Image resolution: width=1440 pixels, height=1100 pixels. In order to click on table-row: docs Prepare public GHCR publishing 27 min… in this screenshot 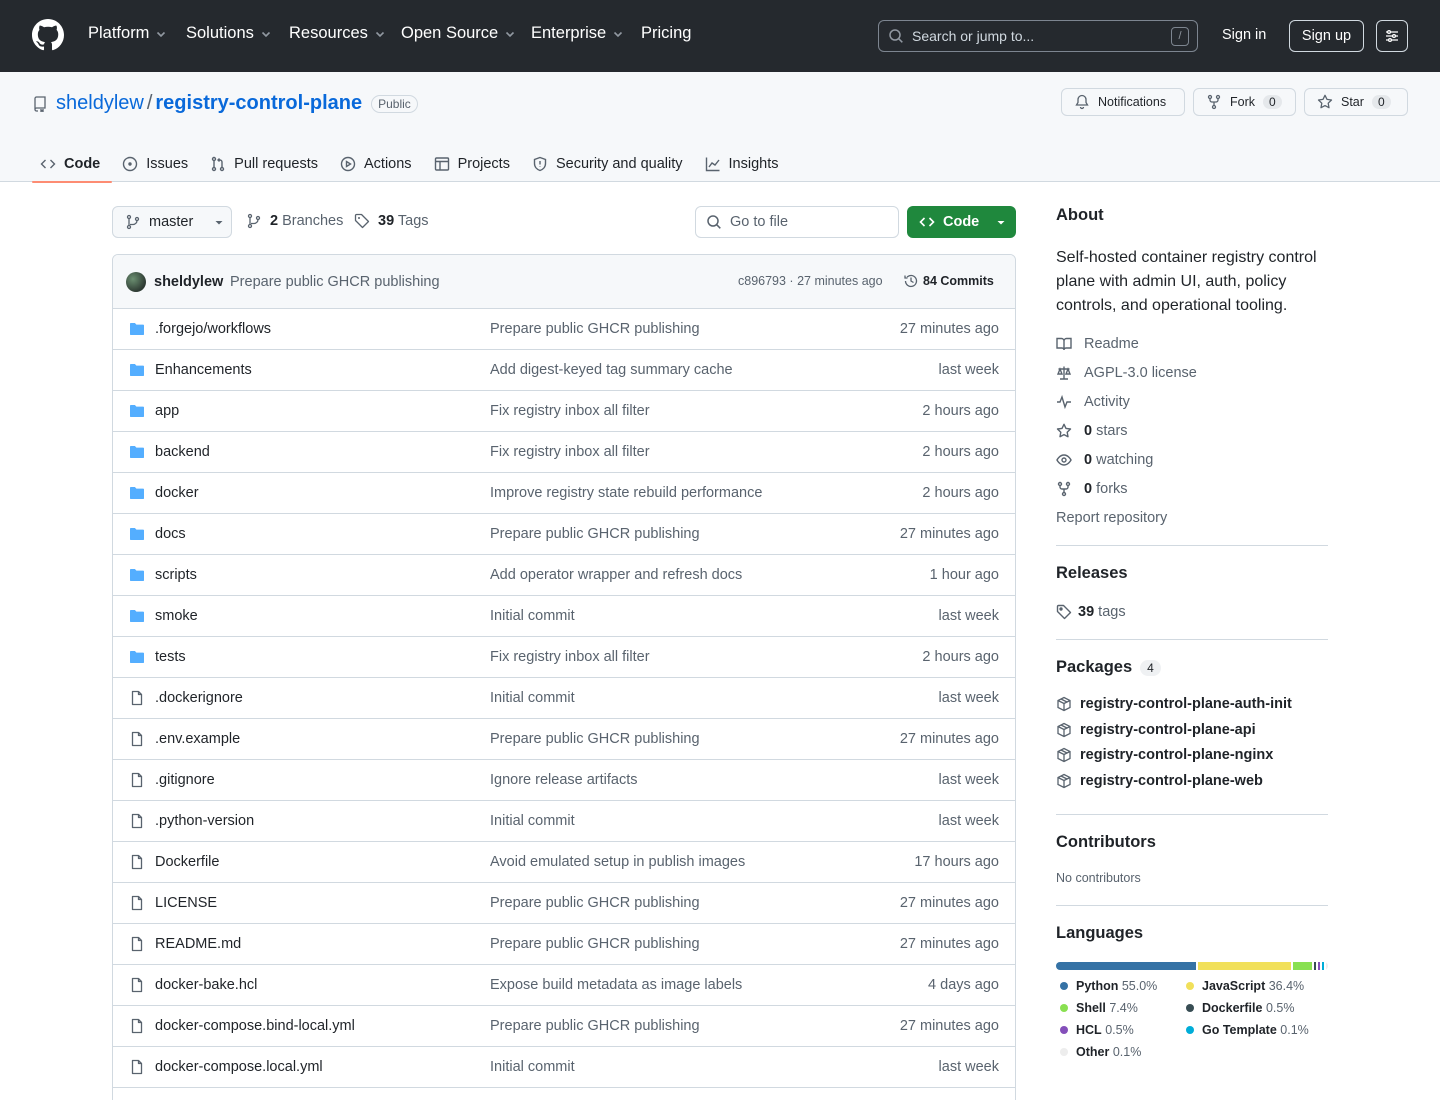, I will do `click(564, 534)`.